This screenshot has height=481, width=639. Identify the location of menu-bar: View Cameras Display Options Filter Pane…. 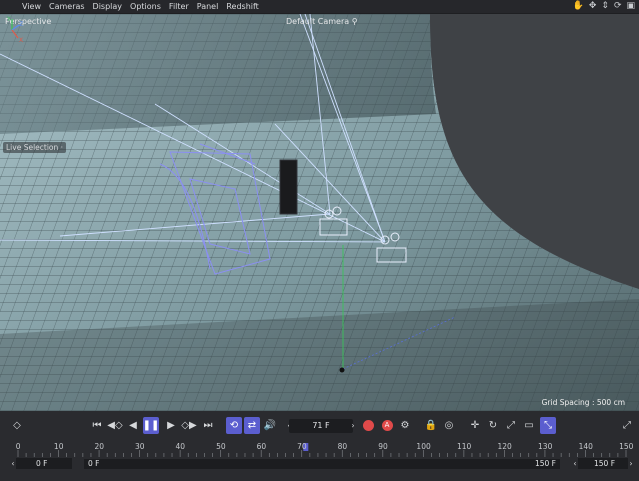
(319, 6).